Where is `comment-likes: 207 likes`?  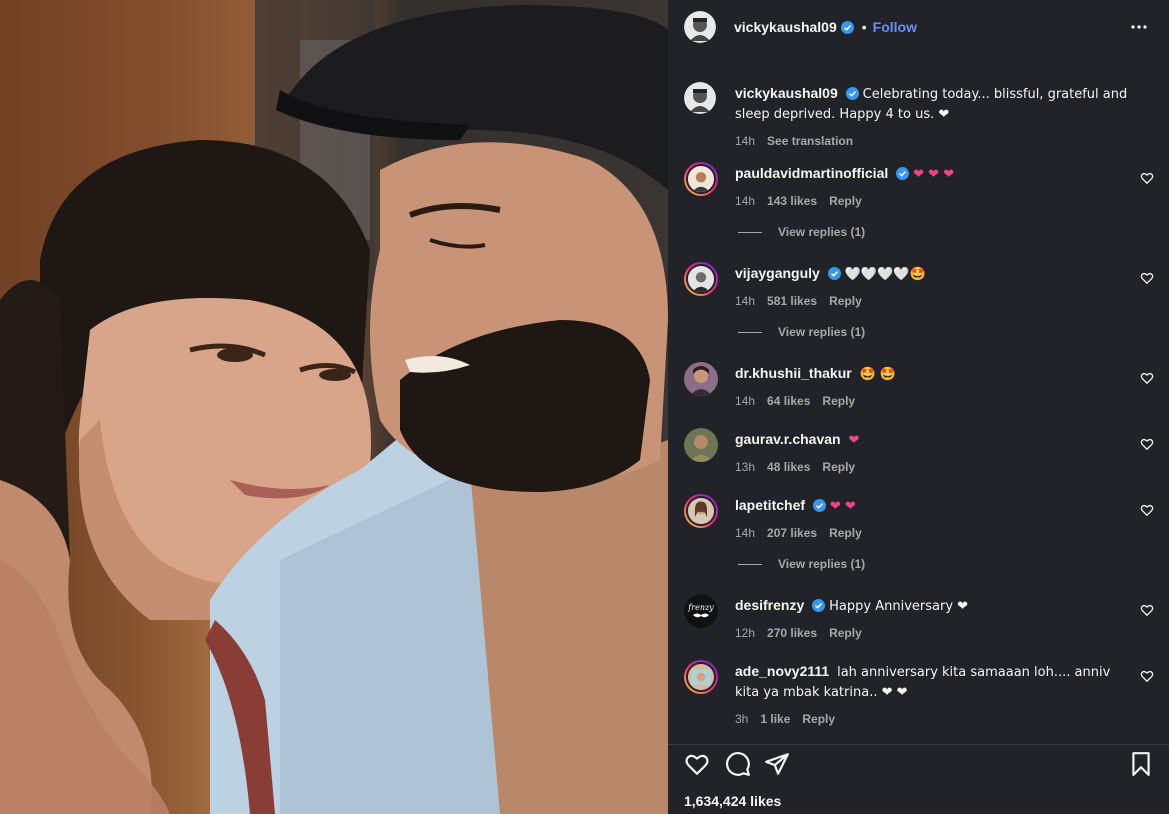 comment-likes: 207 likes is located at coordinates (792, 533).